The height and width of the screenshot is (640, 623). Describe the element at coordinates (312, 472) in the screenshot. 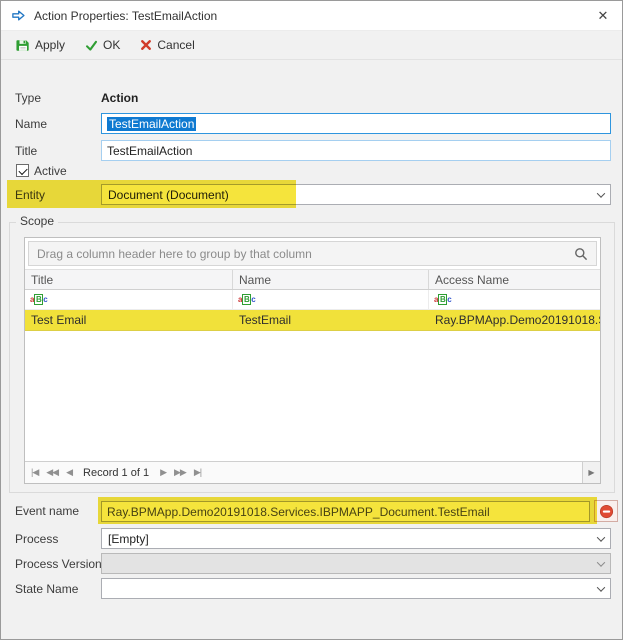

I see `record-navigator: |◀ ◀◀ ◀ Record 1 of 1 ▶ ▶▶ ▶| ▶` at that location.